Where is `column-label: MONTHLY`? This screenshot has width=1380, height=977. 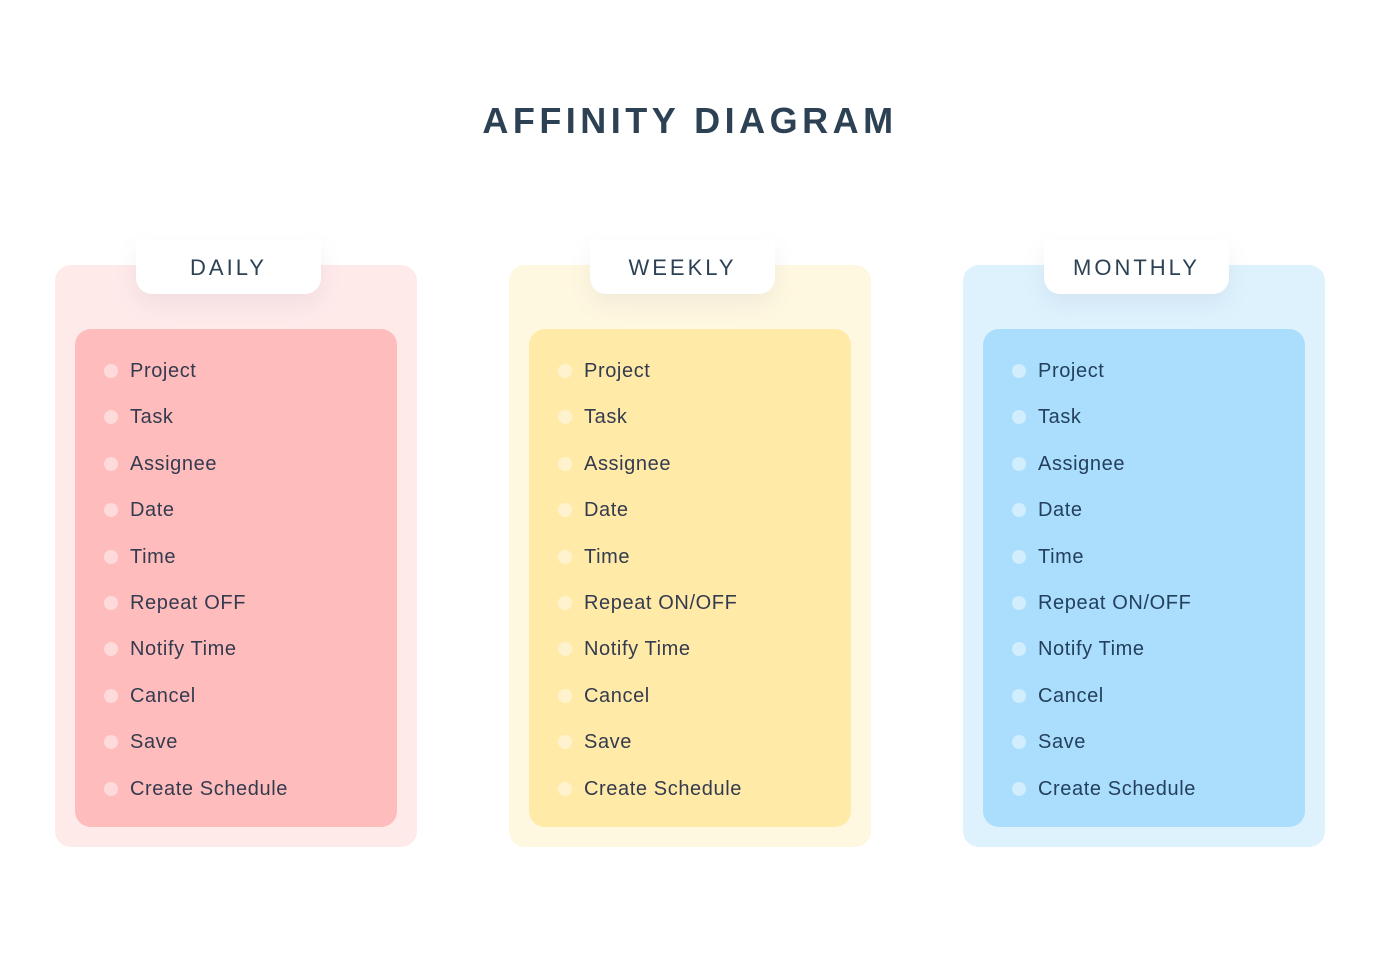 column-label: MONTHLY is located at coordinates (1136, 267).